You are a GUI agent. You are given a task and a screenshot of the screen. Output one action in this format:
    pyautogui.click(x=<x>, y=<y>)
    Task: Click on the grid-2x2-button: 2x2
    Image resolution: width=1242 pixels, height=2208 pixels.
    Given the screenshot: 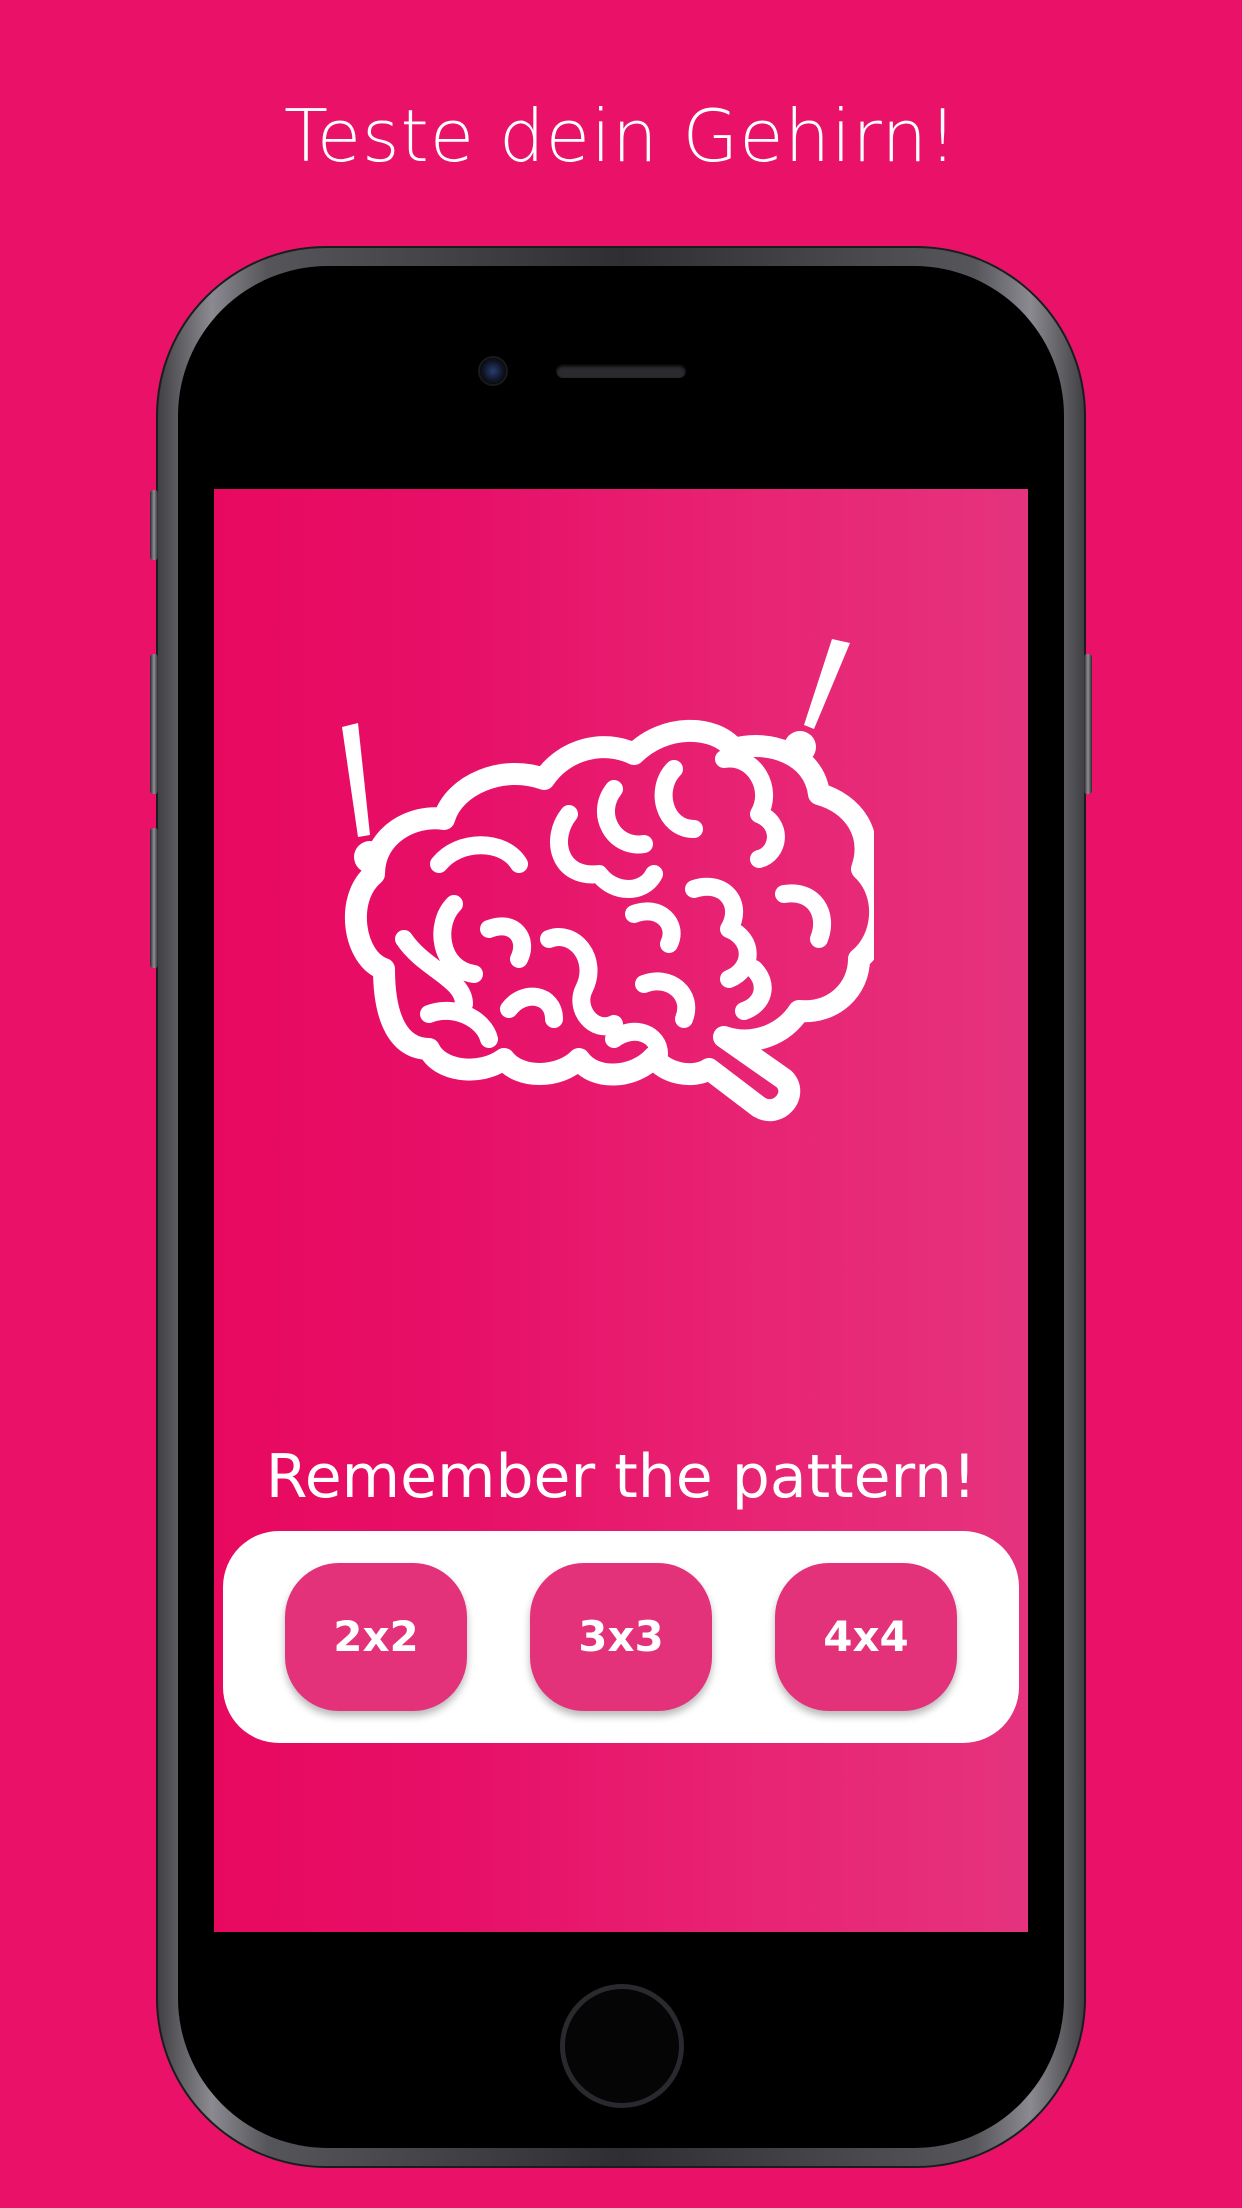 What is the action you would take?
    pyautogui.click(x=376, y=1637)
    